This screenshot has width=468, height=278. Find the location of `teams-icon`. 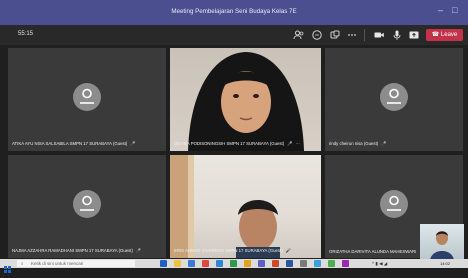

teams-icon is located at coordinates (261, 263).